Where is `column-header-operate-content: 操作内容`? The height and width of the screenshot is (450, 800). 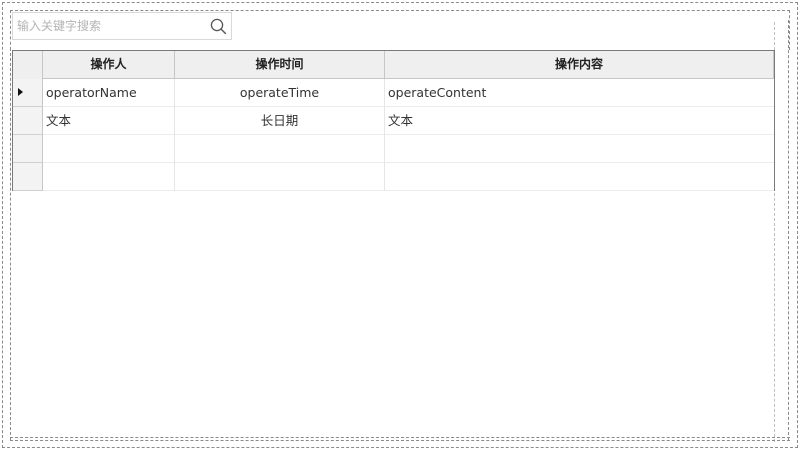
column-header-operate-content: 操作内容 is located at coordinates (579, 65).